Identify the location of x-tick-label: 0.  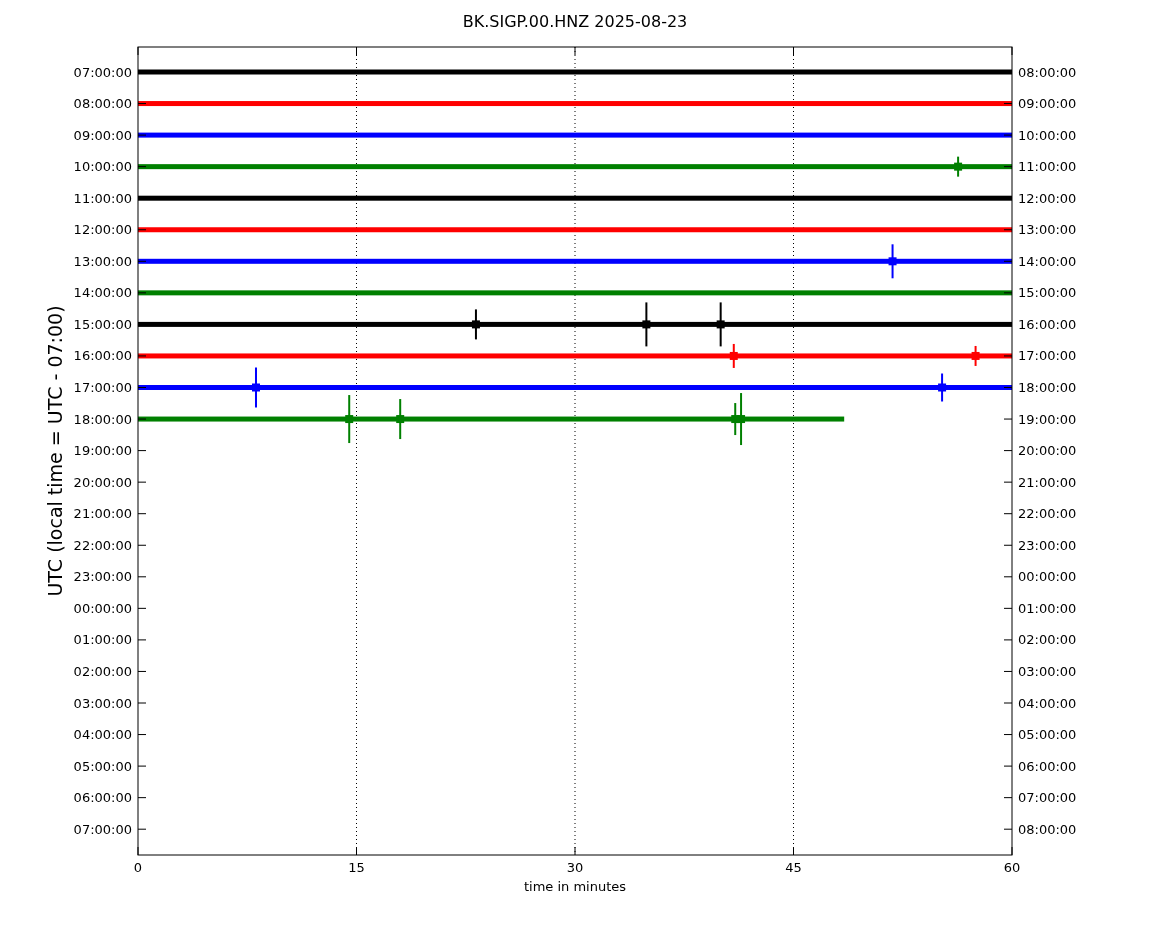
(138, 867).